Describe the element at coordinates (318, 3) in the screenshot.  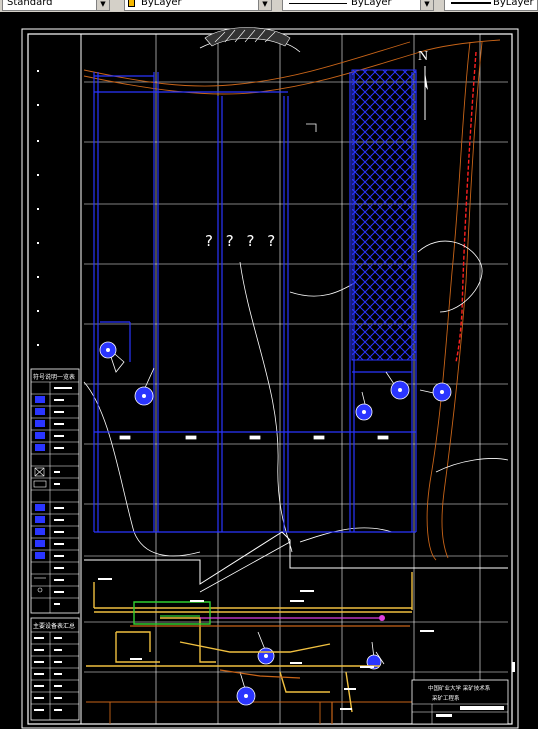
I see `linetype-sample-icon` at that location.